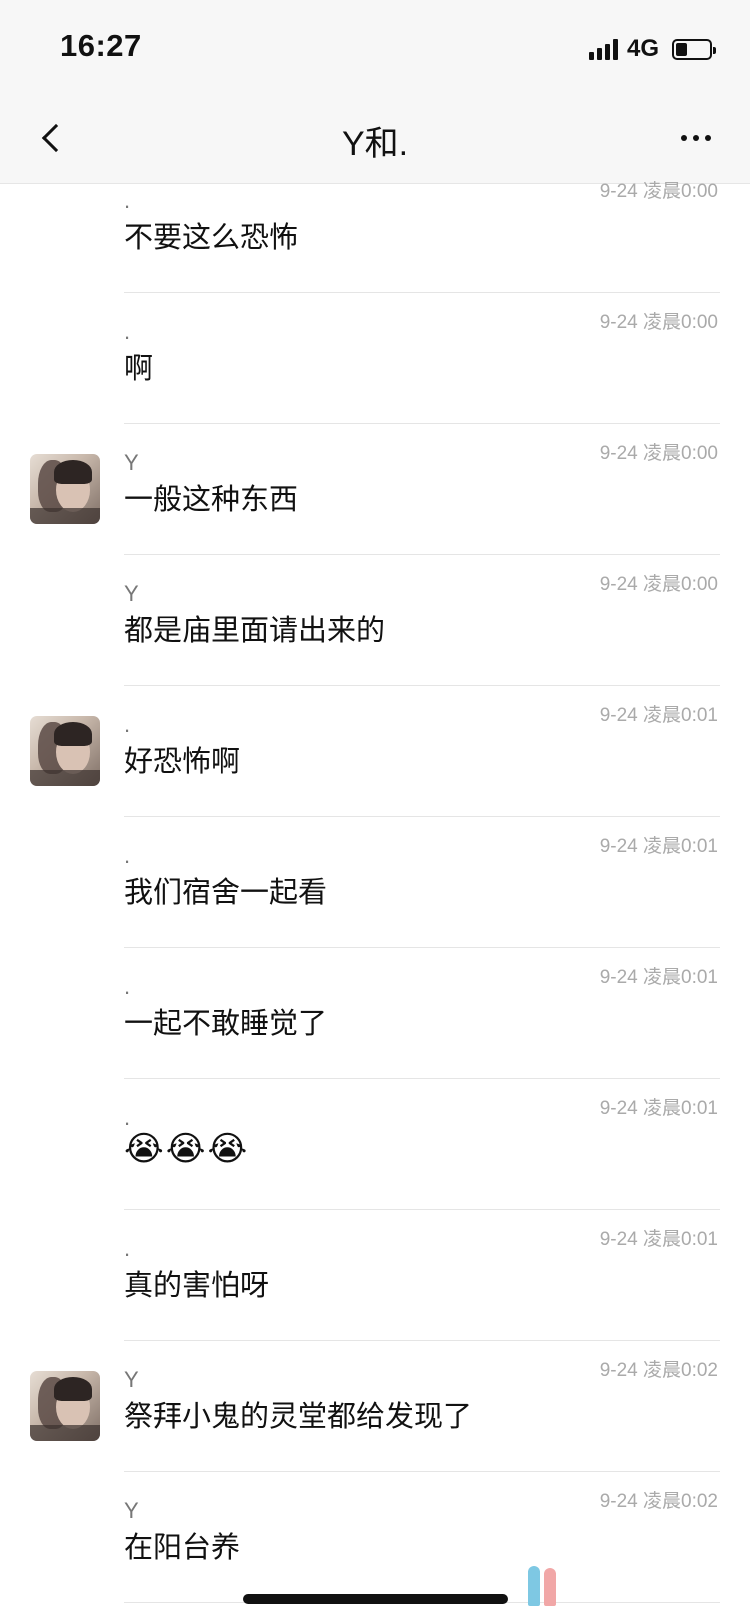 The height and width of the screenshot is (1623, 750). I want to click on message-item: . 9-24 凌晨0:00 啊, so click(375, 358).